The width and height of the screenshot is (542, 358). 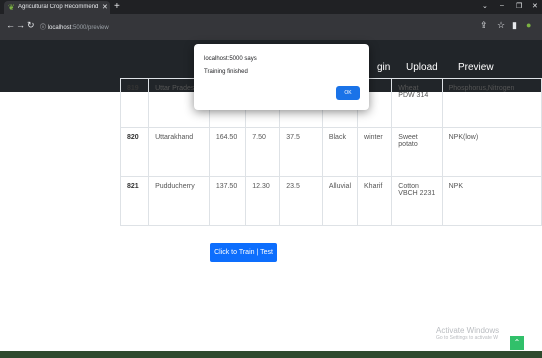 I want to click on table-cell-crop: Cotton VBCH 2231, so click(x=417, y=201).